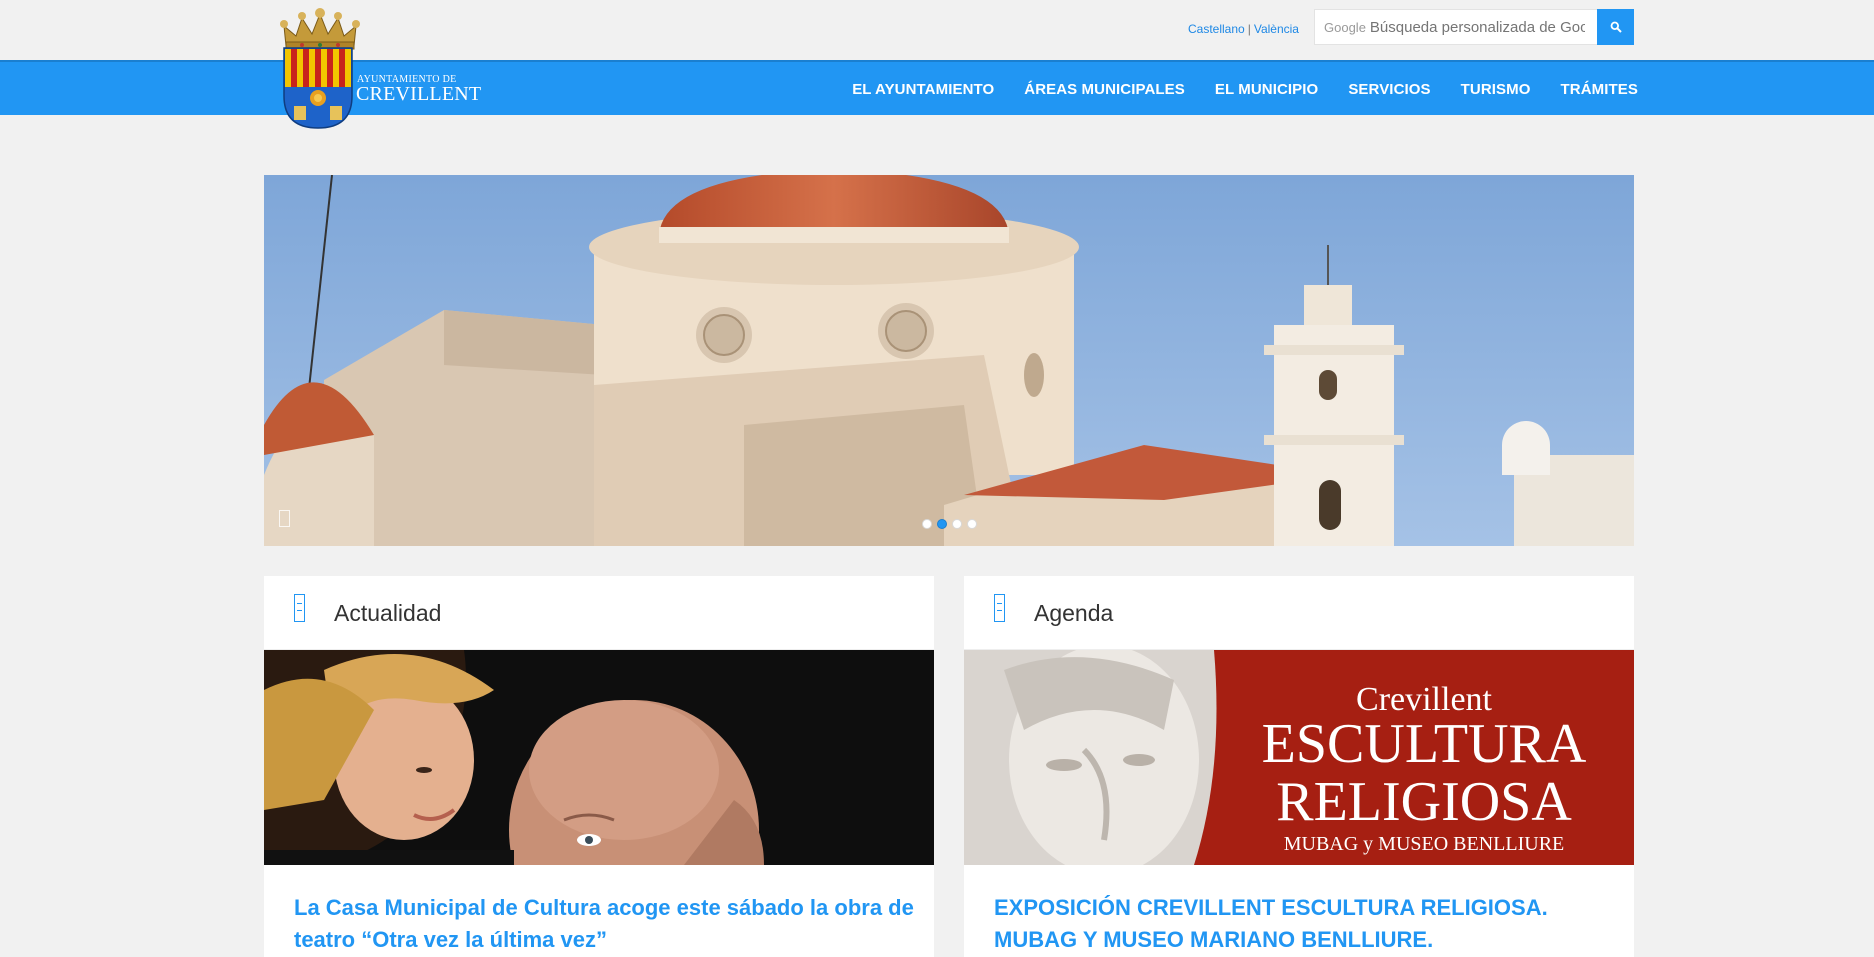 Image resolution: width=1874 pixels, height=957 pixels. I want to click on newspaper-icon, so click(299, 608).